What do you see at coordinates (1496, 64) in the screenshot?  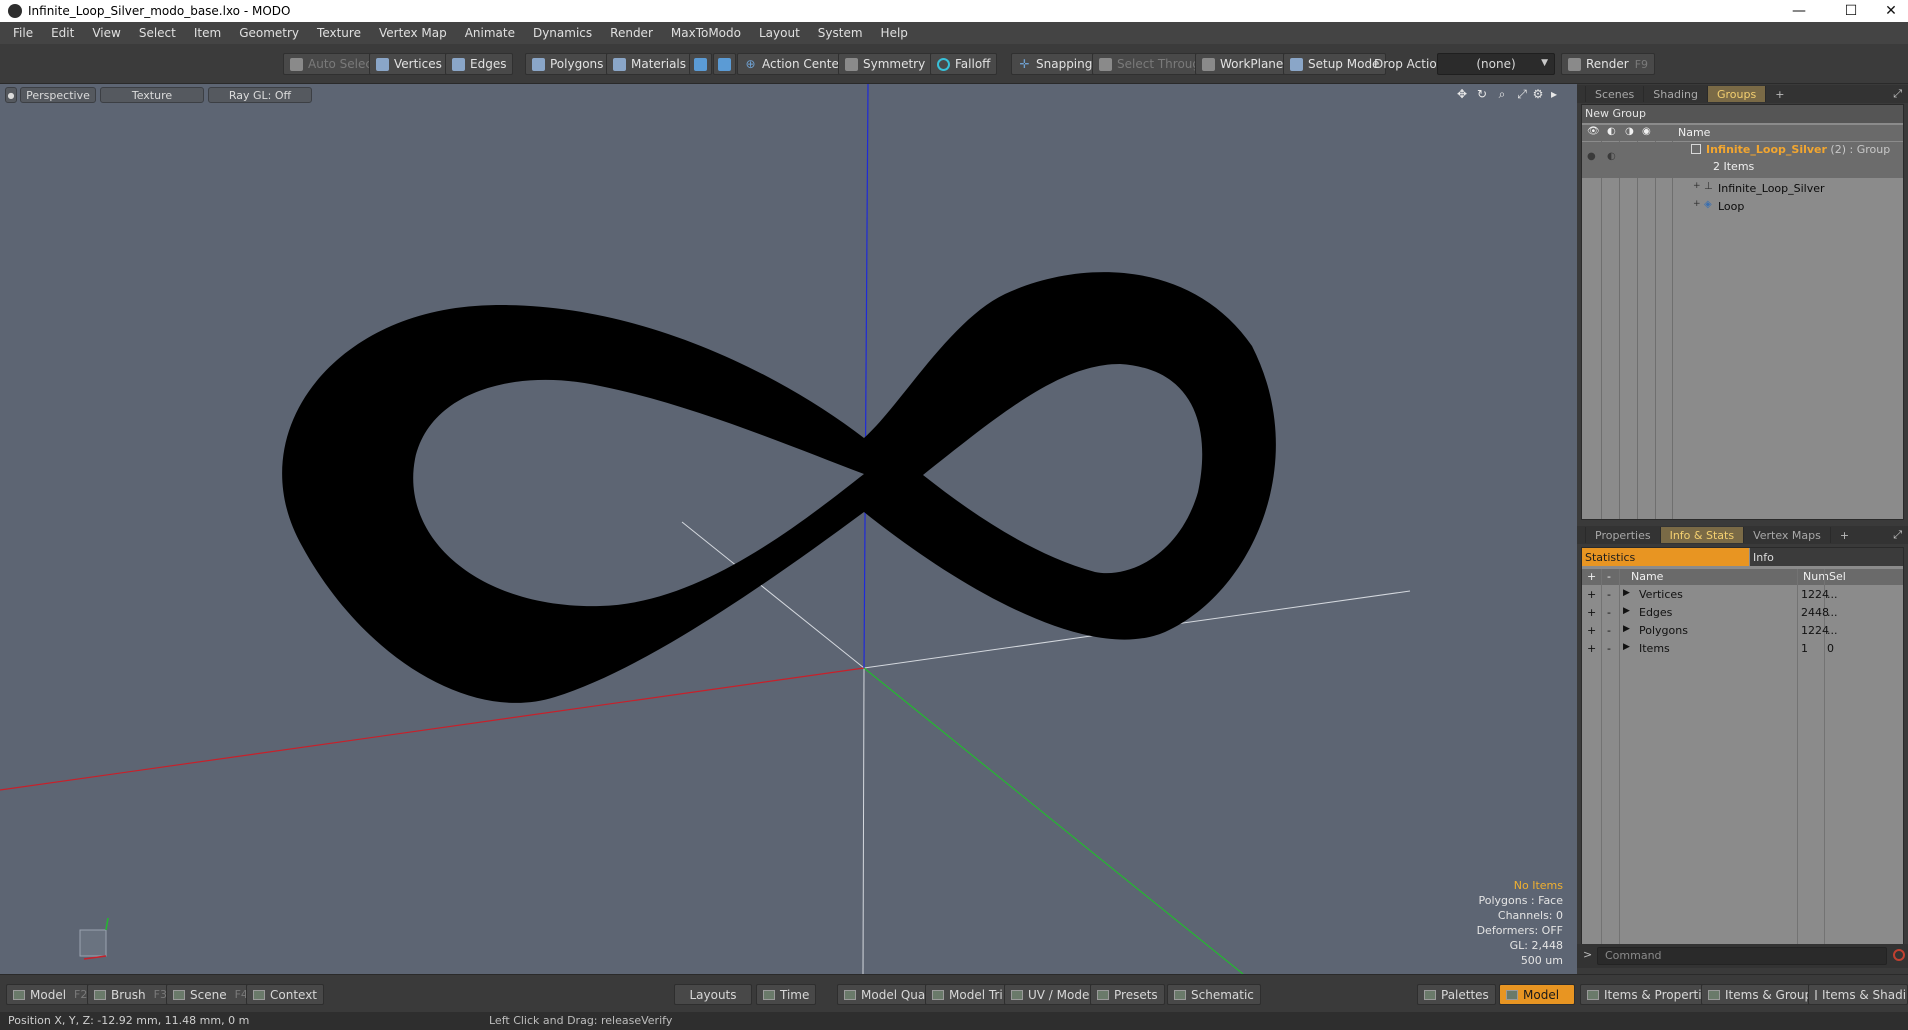 I see `drop-action-select: (none) ▼` at bounding box center [1496, 64].